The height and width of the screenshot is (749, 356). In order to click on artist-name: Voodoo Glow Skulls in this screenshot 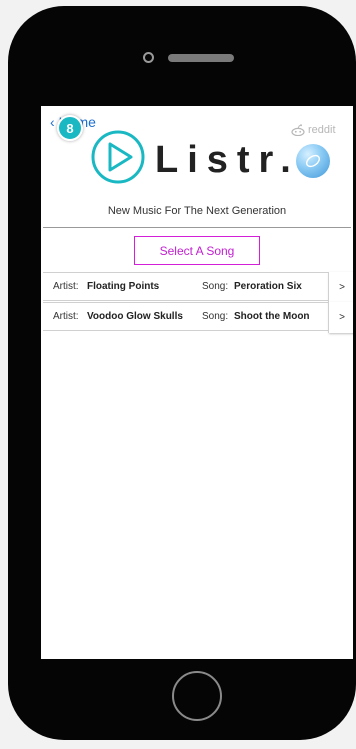, I will do `click(135, 316)`.